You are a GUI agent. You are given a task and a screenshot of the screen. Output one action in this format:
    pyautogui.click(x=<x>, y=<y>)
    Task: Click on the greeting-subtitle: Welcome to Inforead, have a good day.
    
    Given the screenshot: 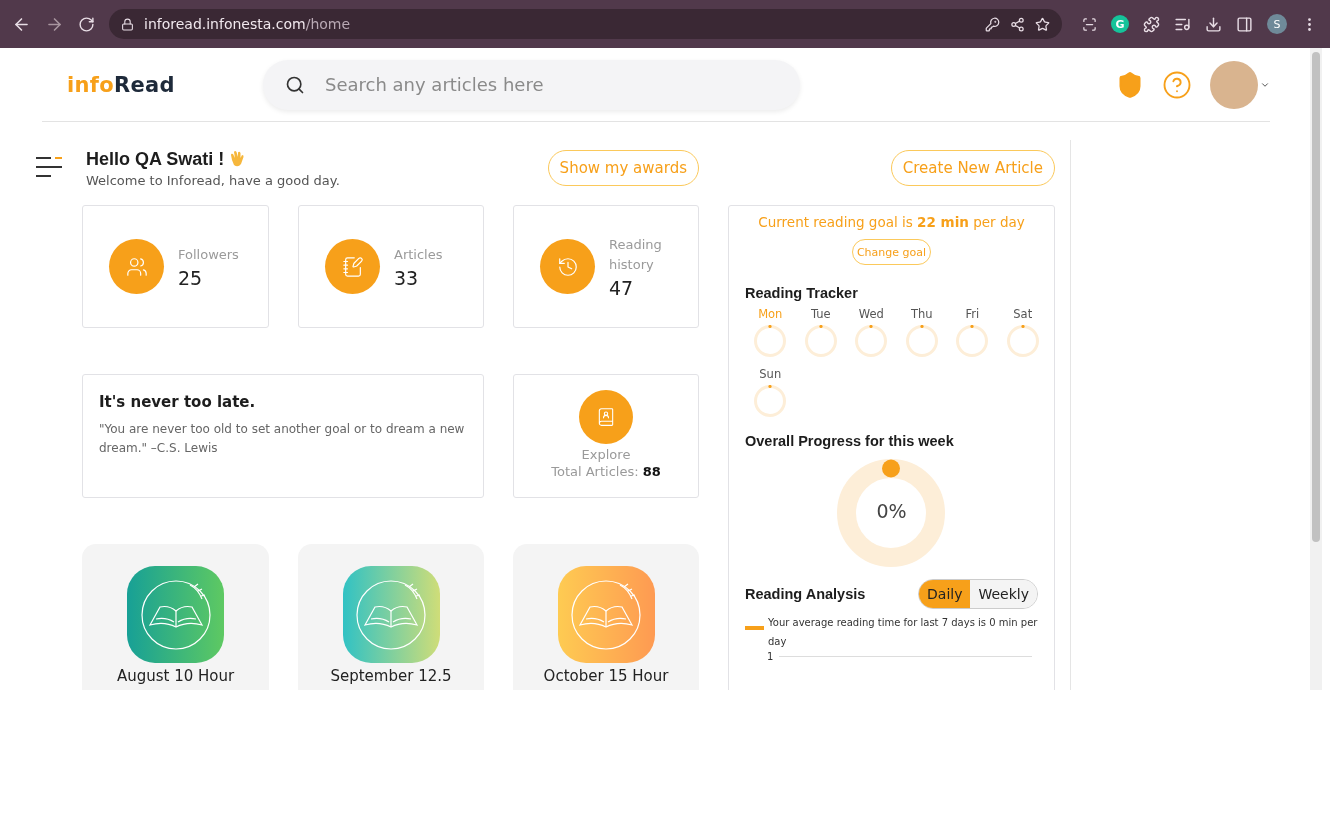 What is the action you would take?
    pyautogui.click(x=213, y=180)
    